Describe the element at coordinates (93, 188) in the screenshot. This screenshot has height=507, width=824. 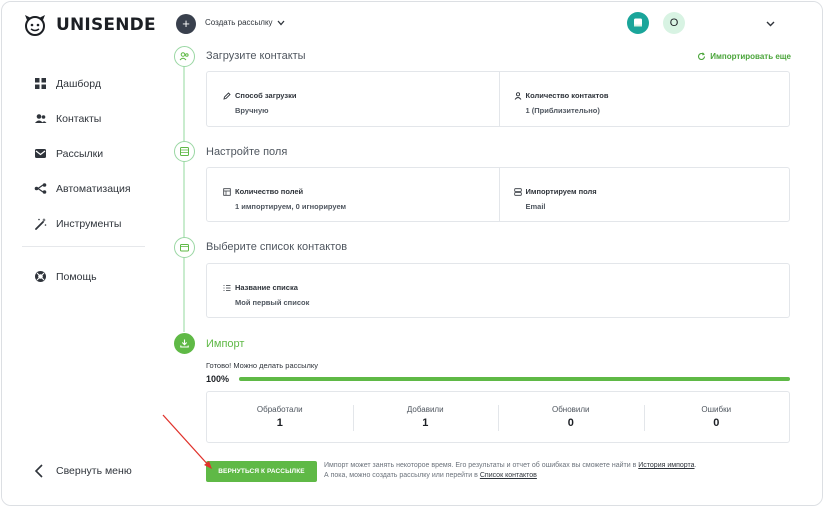
I see `sidebar-item-label: Автоматизация` at that location.